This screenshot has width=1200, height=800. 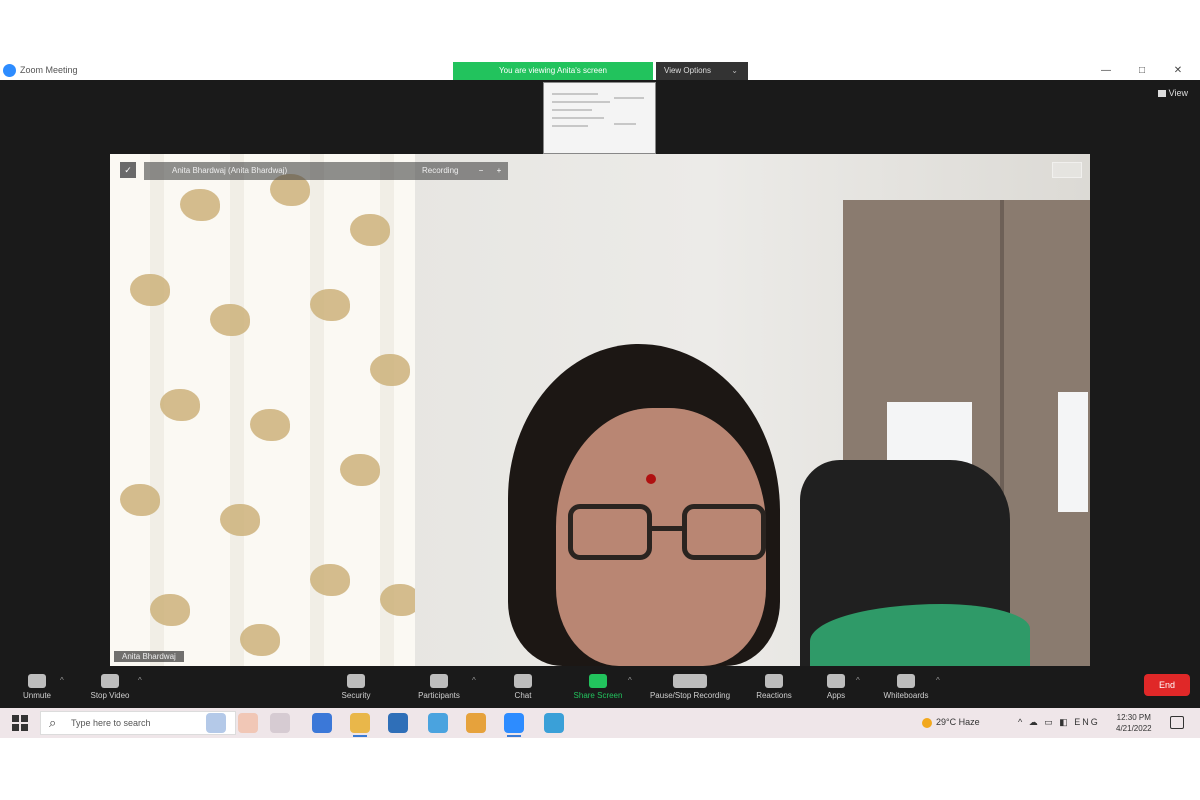 What do you see at coordinates (356, 689) in the screenshot?
I see `security-button: Security` at bounding box center [356, 689].